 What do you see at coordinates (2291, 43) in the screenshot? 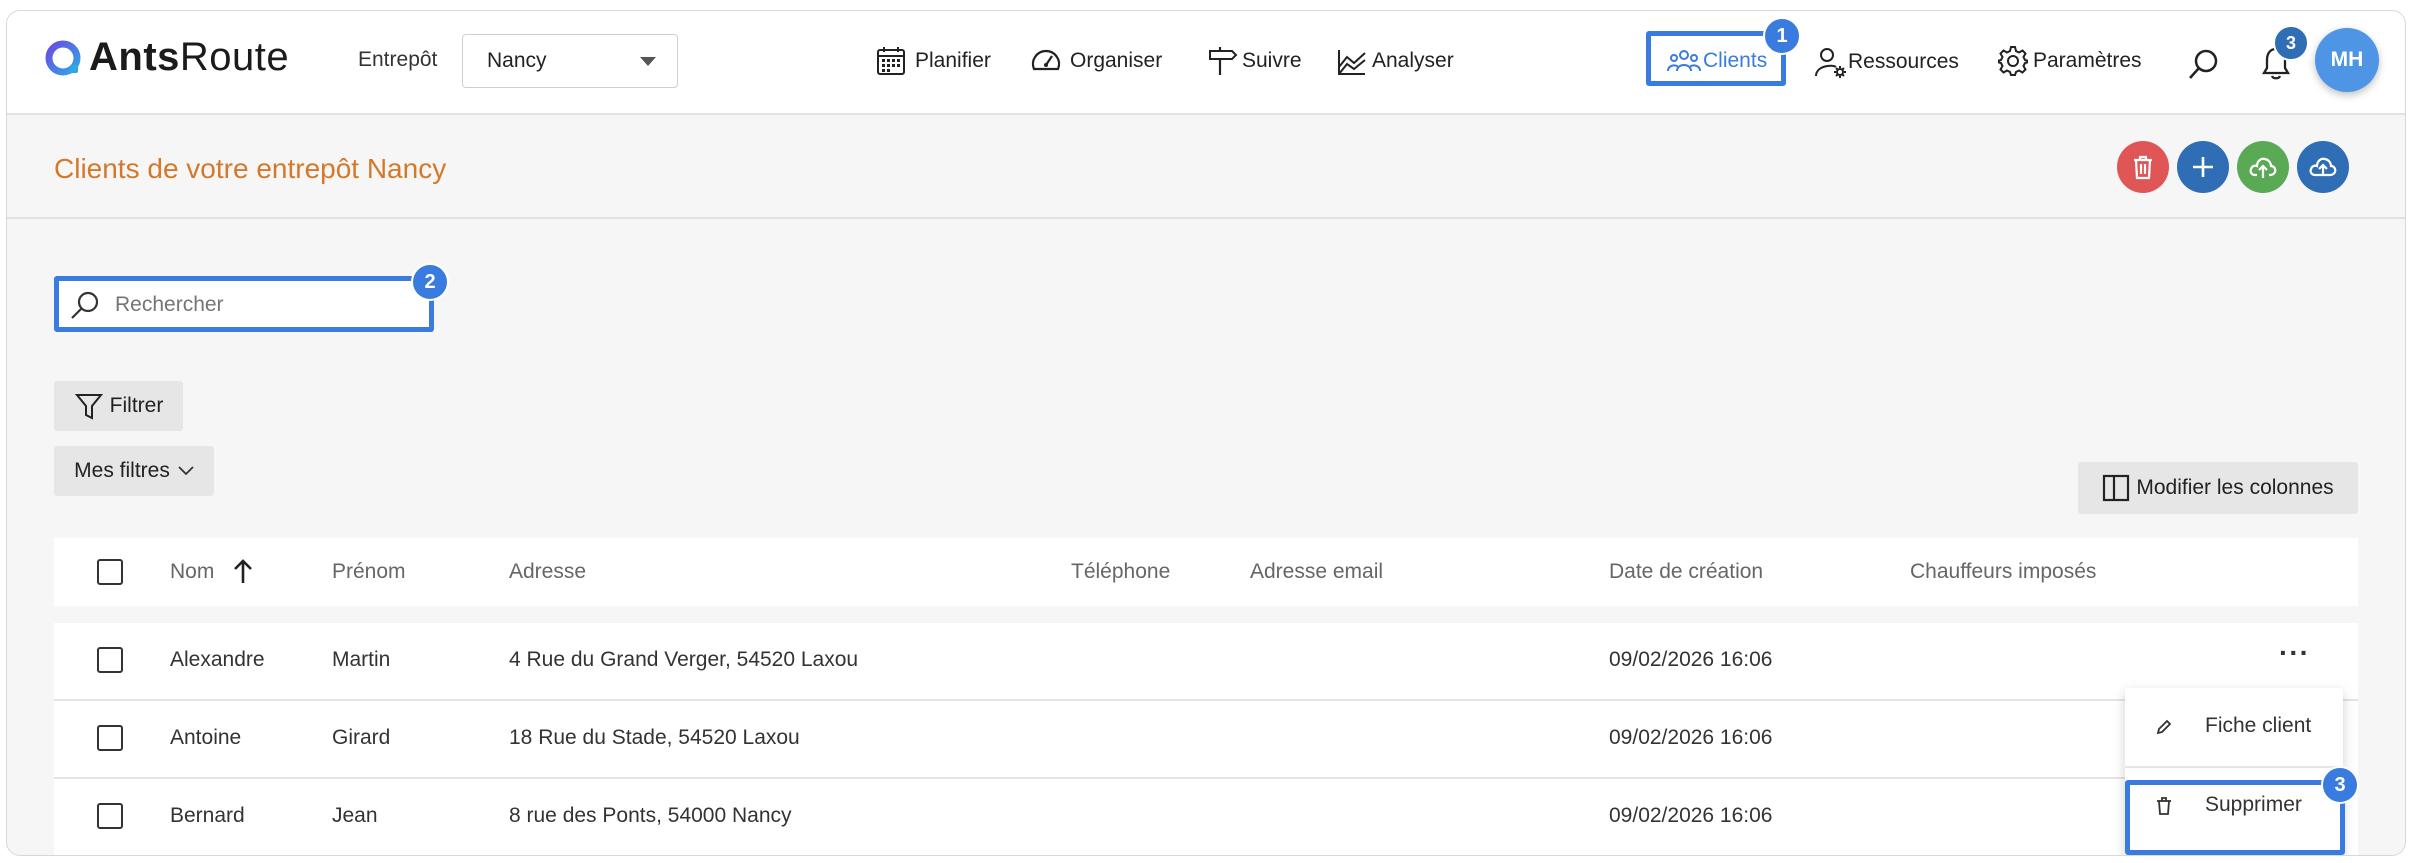
I see `notification-count-badge: 3` at bounding box center [2291, 43].